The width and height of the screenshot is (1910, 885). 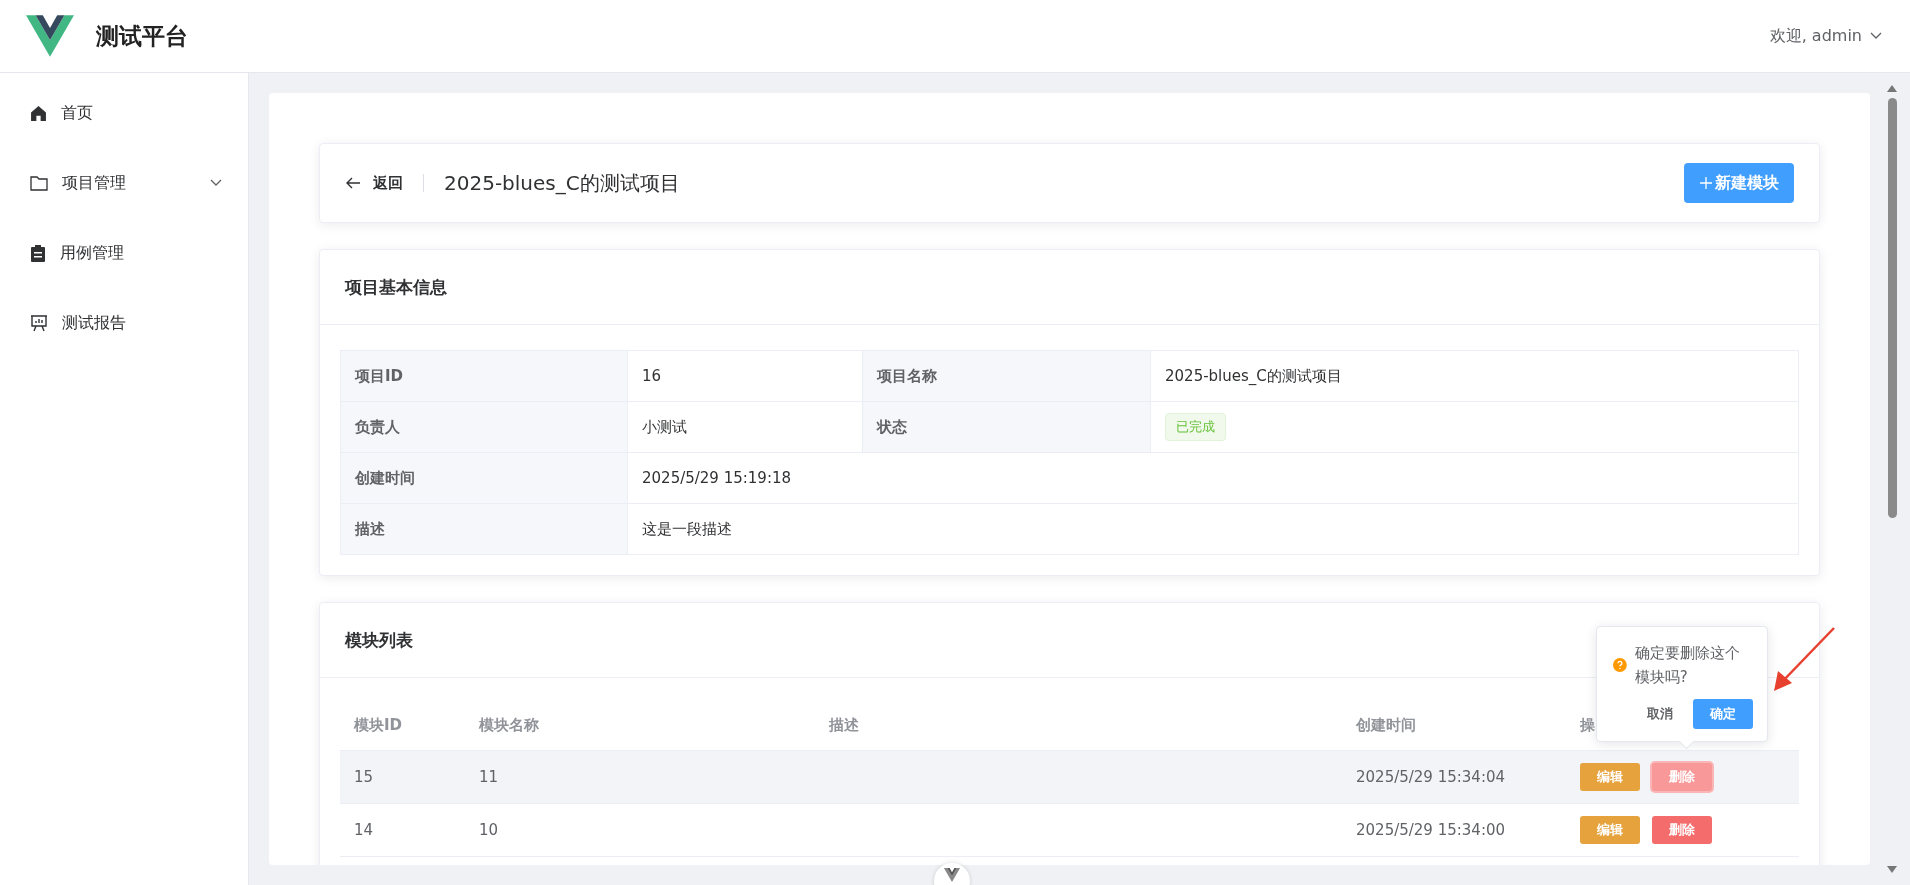 What do you see at coordinates (484, 478) in the screenshot?
I see `field-label: 创建时间` at bounding box center [484, 478].